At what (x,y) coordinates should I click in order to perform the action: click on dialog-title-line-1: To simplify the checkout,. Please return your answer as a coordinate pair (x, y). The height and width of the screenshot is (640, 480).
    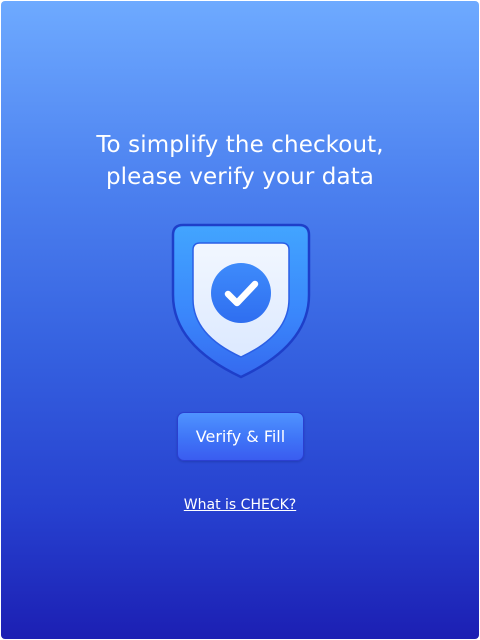
    Looking at the image, I should click on (240, 145).